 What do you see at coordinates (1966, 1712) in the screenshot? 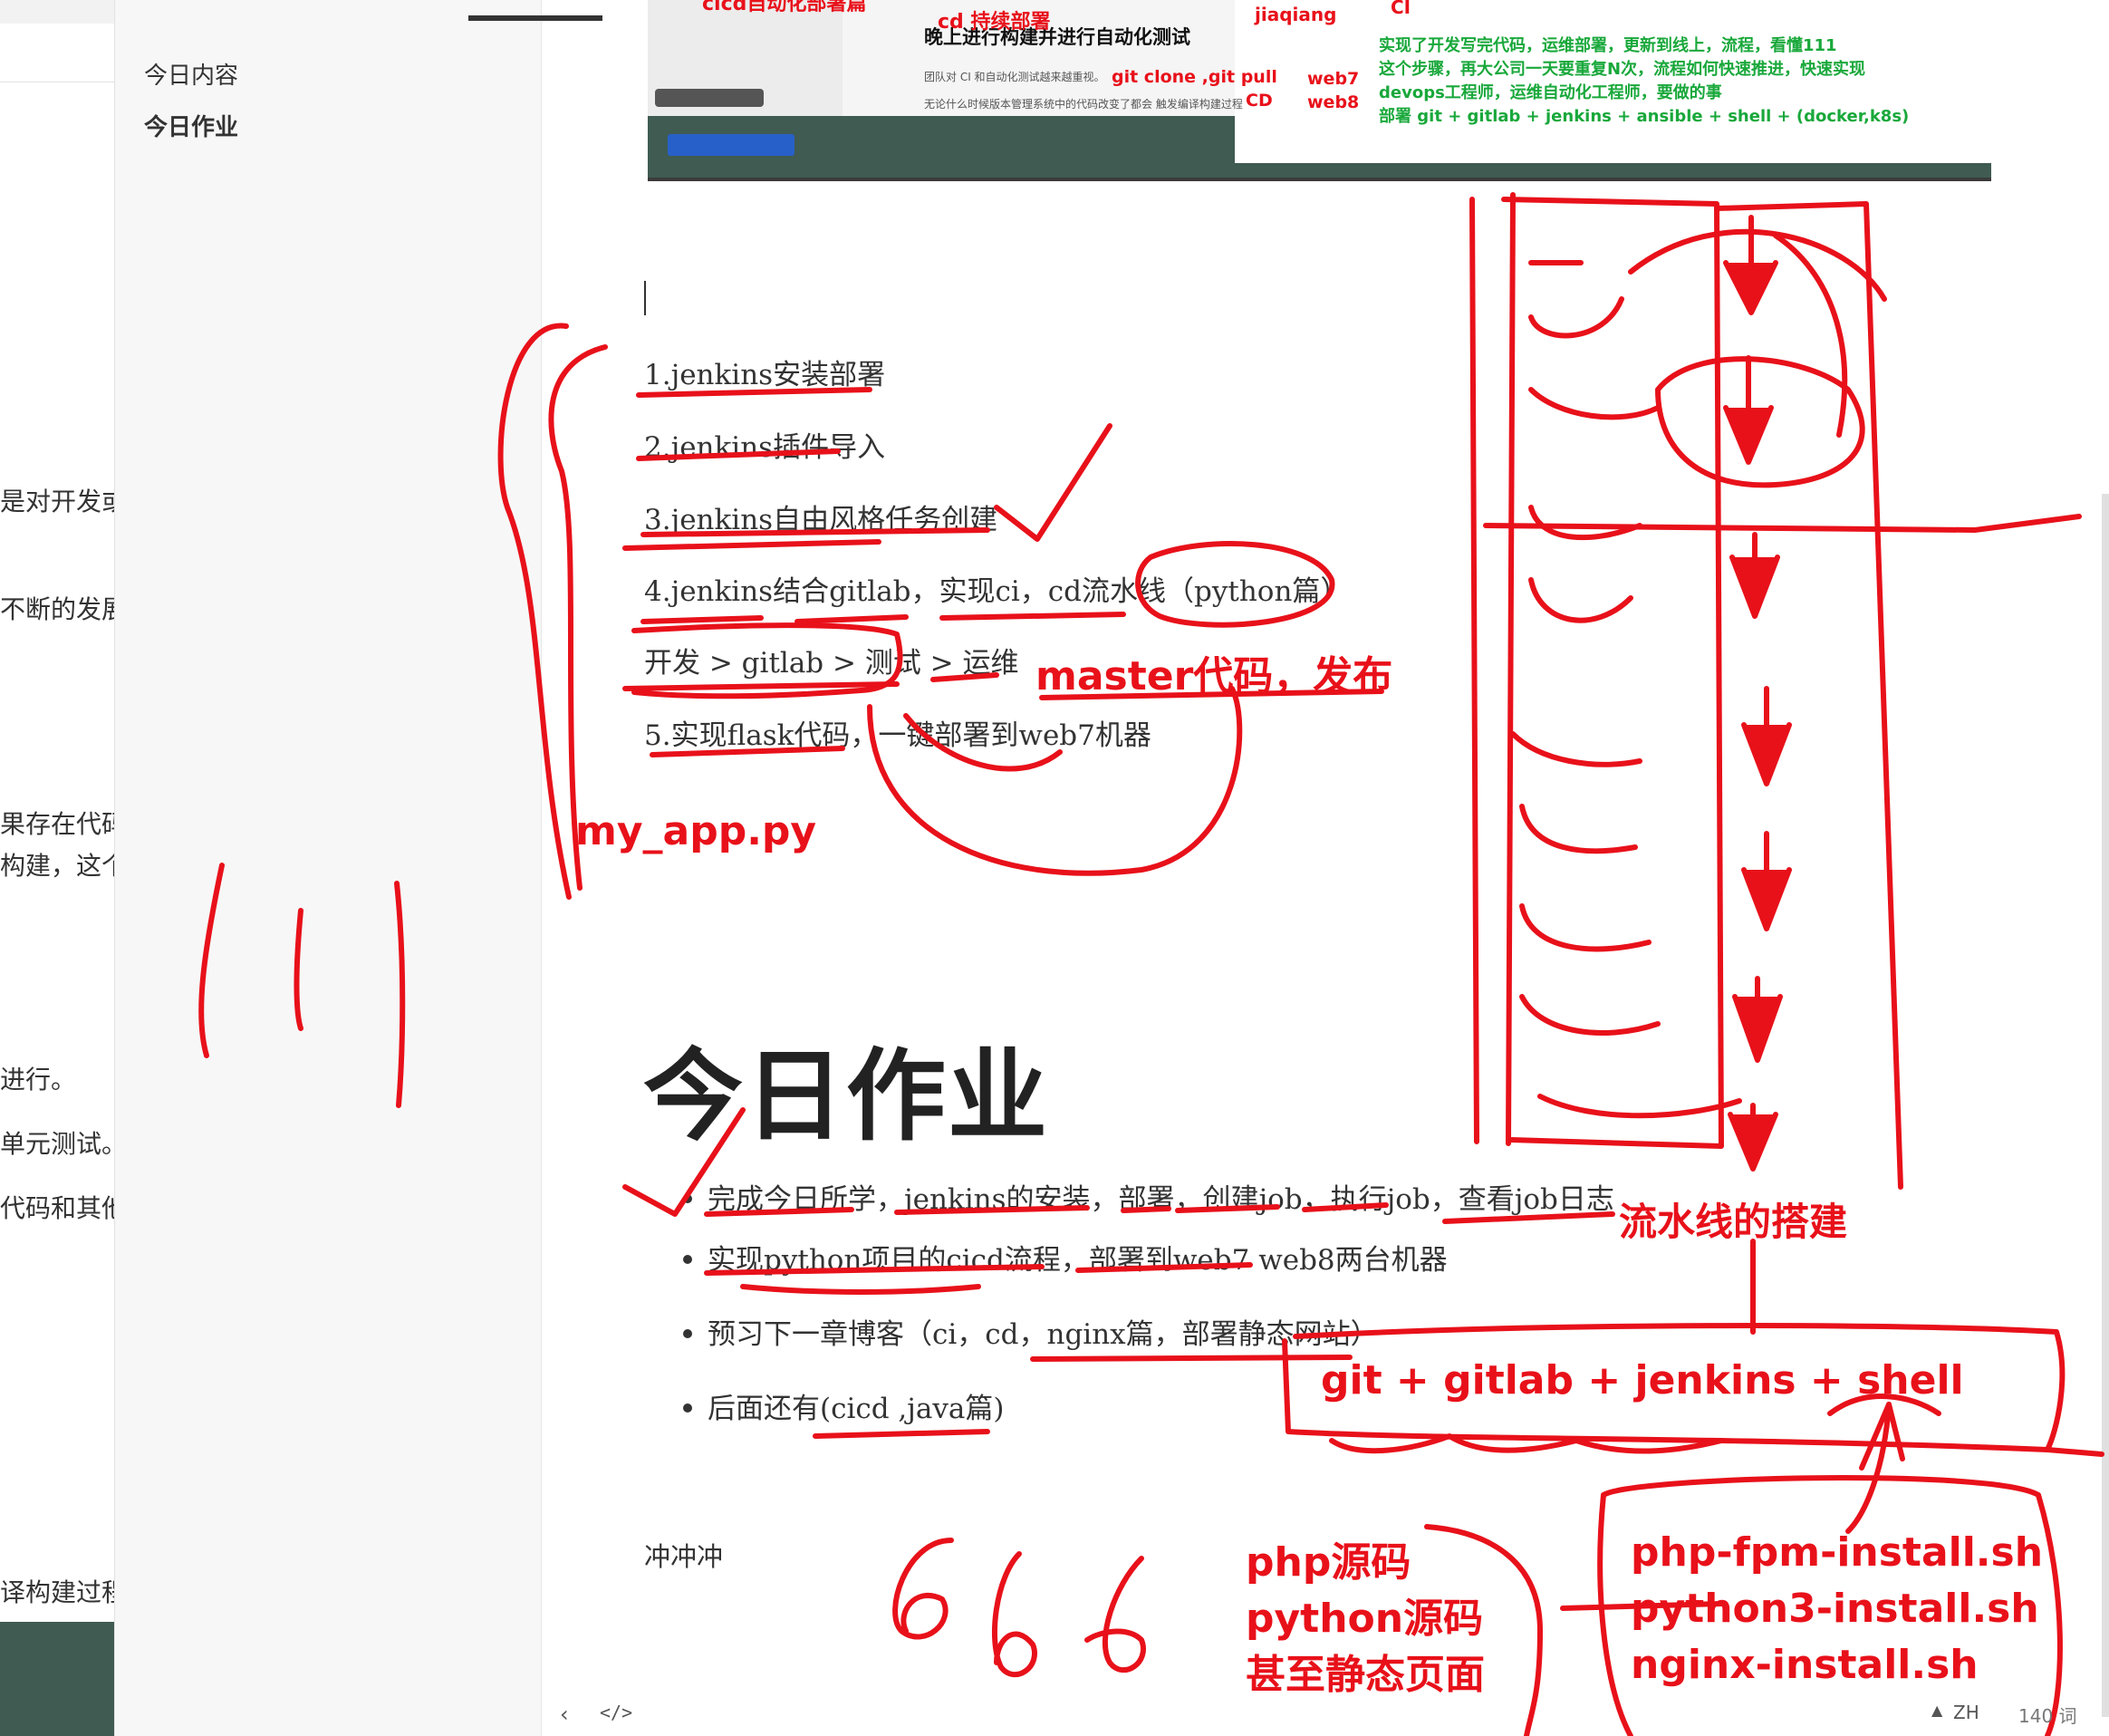
I see `language-indicator: ZH` at bounding box center [1966, 1712].